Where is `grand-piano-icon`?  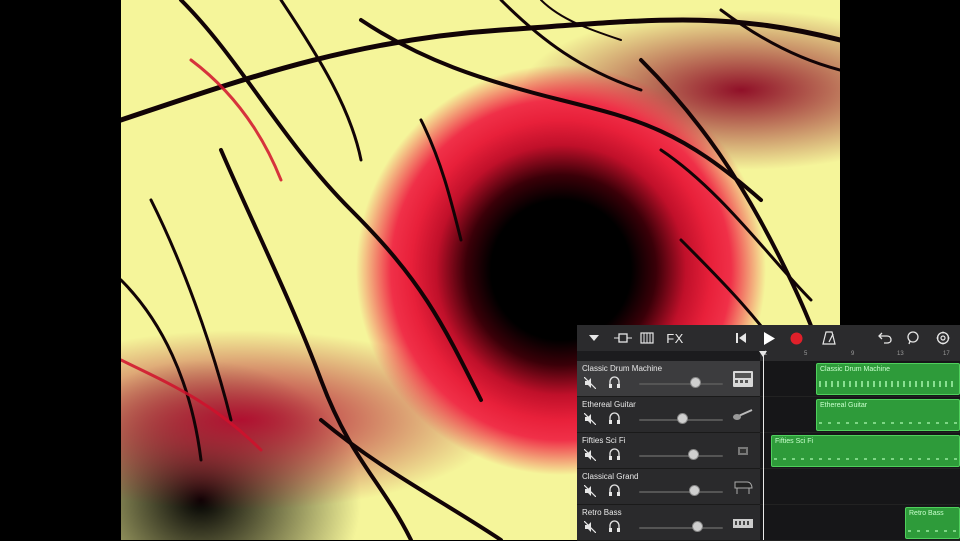
grand-piano-icon is located at coordinates (743, 487).